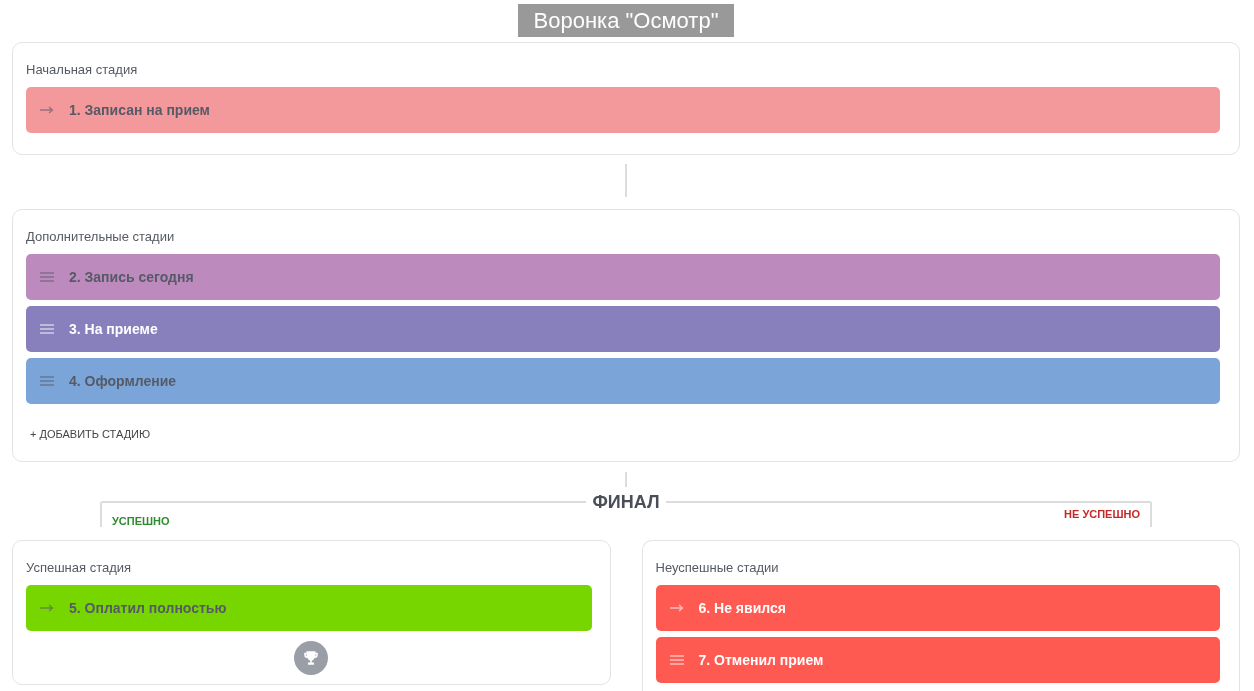 This screenshot has width=1254, height=691. I want to click on stage-item: 4. Оформление, so click(623, 381).